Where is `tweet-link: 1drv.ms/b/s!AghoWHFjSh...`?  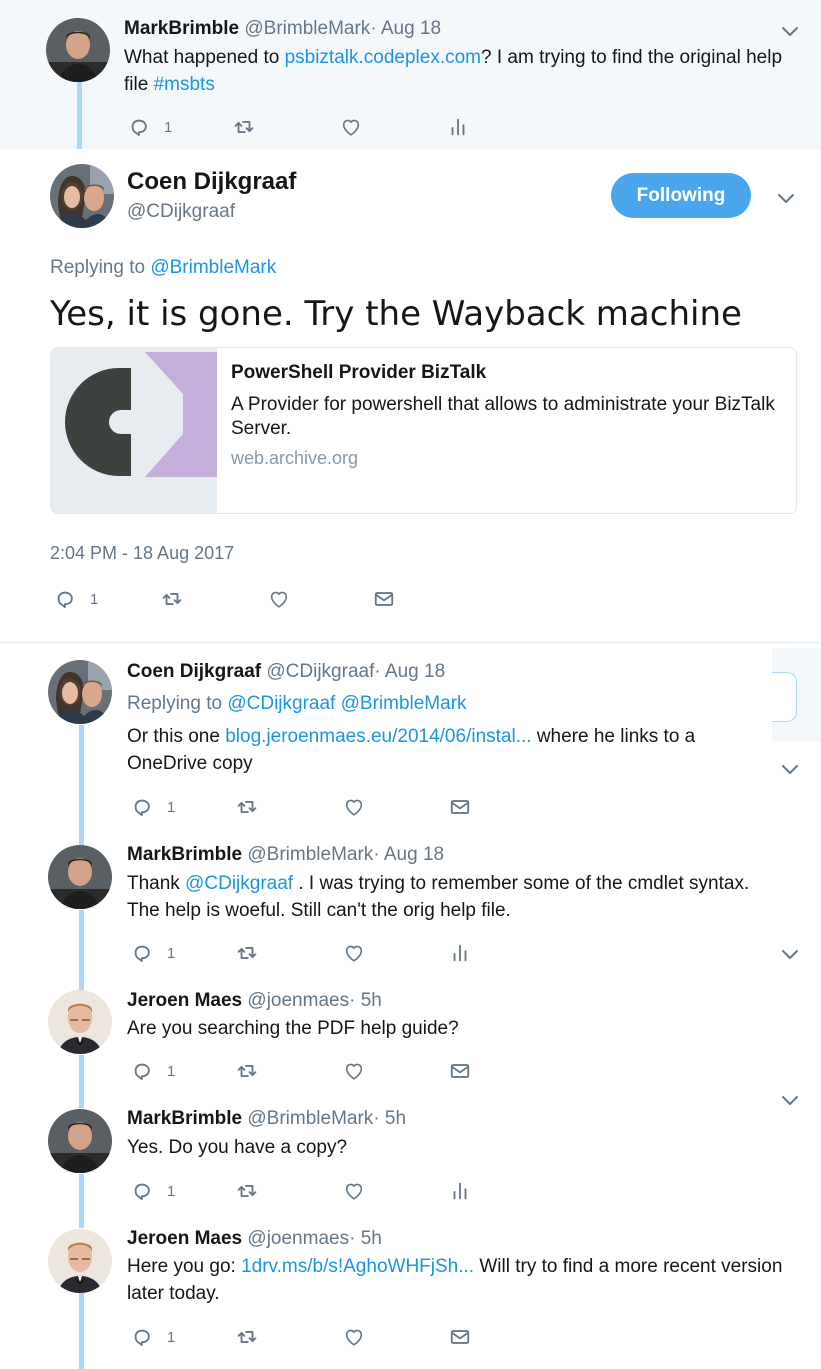
tweet-link: 1drv.ms/b/s!AghoWHFjSh... is located at coordinates (357, 1266).